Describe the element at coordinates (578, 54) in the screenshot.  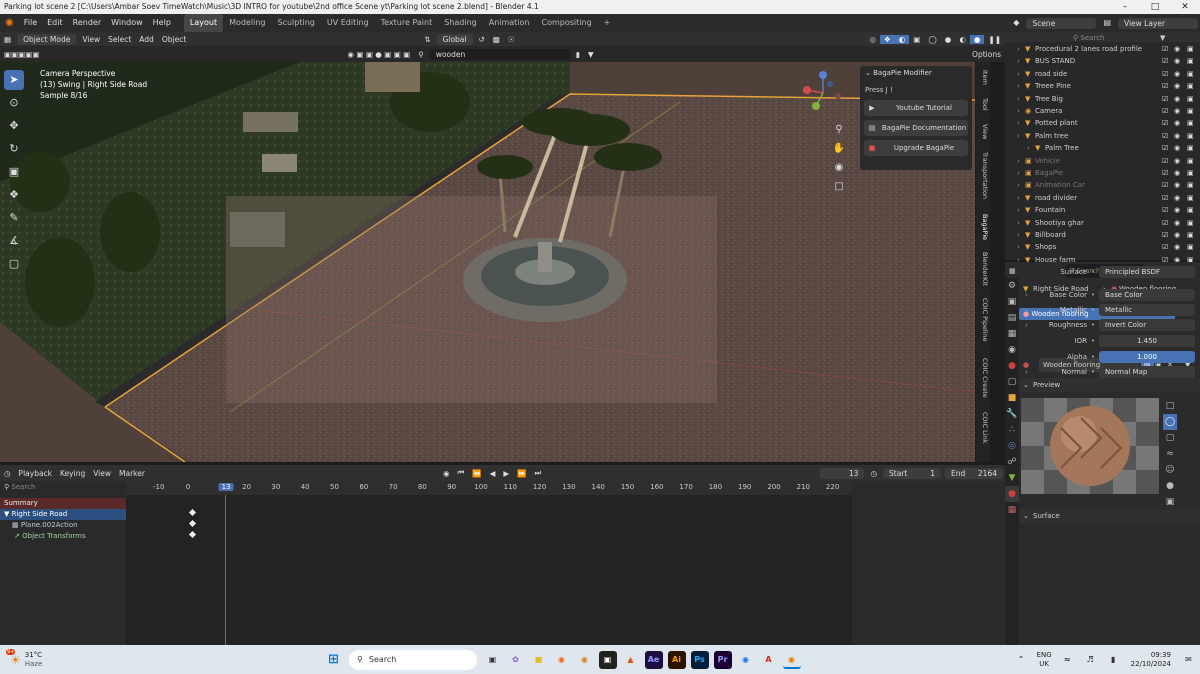
I see `bookmark-icon: ▮` at that location.